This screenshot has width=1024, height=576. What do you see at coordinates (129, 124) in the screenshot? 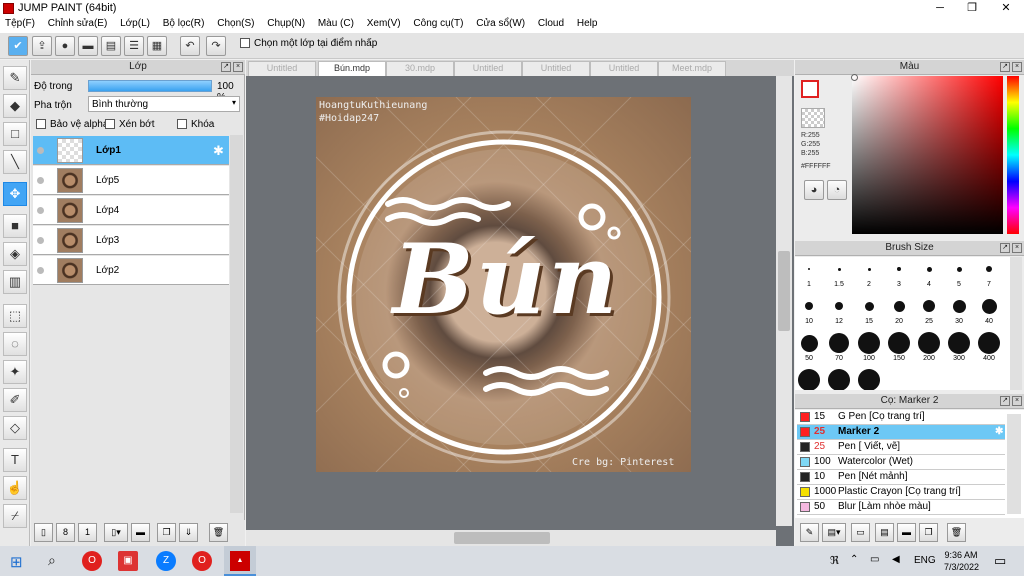
I see `clip-option: Xén bớt` at bounding box center [129, 124].